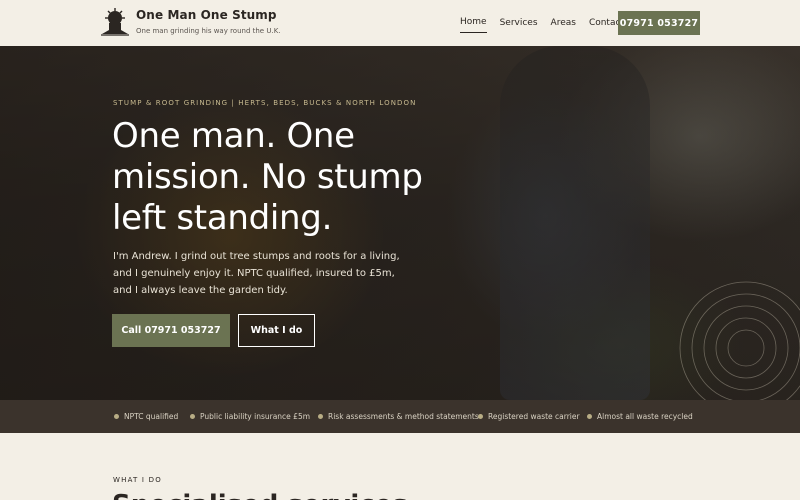 This screenshot has width=800, height=500. Describe the element at coordinates (208, 31) in the screenshot. I see `brand-tagline: One man grinding his way round the U.K.` at that location.